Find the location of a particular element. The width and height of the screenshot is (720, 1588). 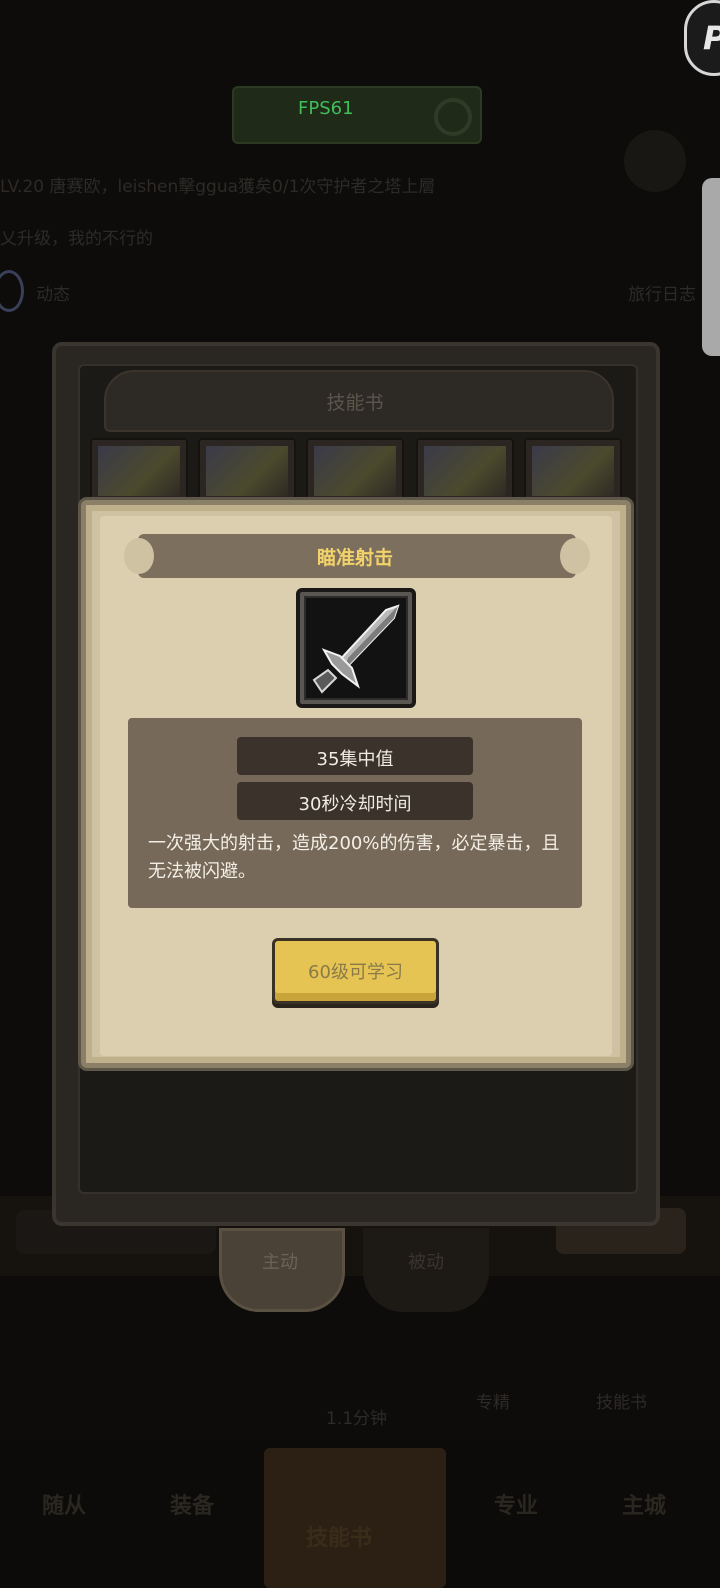

dynamic-label: 动态 is located at coordinates (53, 295).